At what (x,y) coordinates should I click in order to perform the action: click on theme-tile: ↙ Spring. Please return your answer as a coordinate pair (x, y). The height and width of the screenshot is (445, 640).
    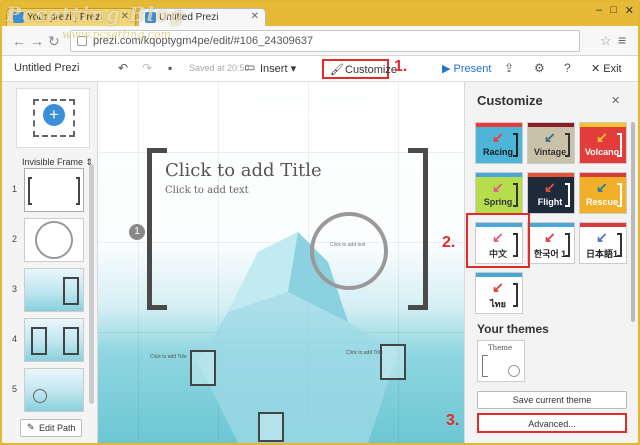
    Looking at the image, I should click on (499, 193).